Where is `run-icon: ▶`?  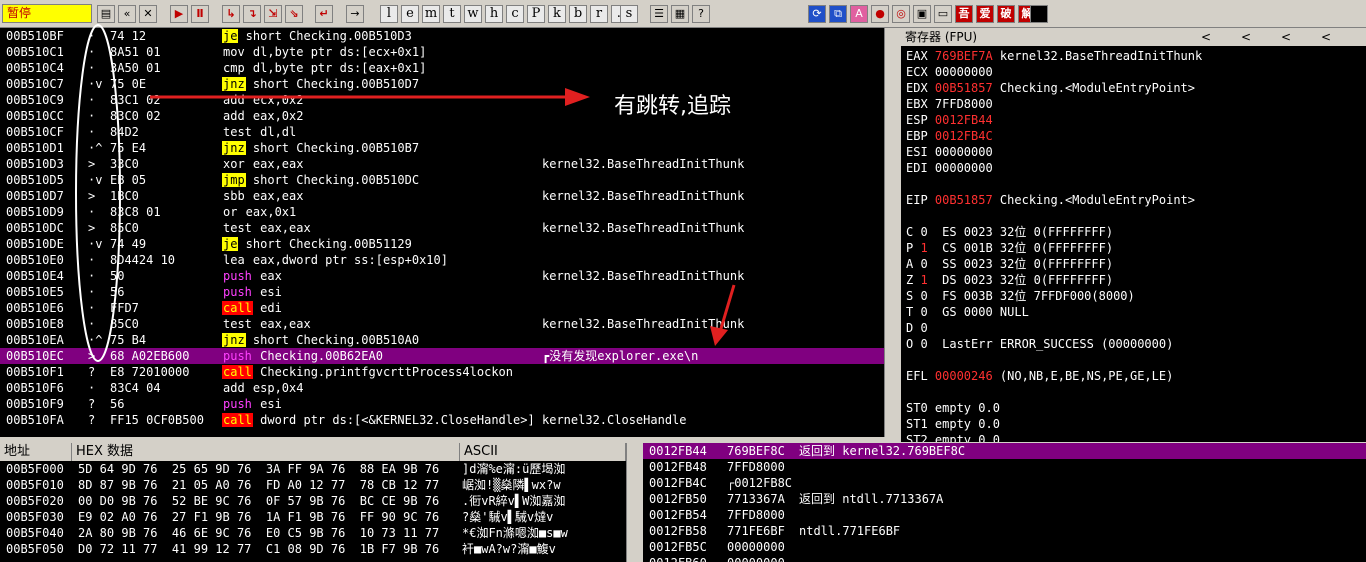
run-icon: ▶ is located at coordinates (179, 14).